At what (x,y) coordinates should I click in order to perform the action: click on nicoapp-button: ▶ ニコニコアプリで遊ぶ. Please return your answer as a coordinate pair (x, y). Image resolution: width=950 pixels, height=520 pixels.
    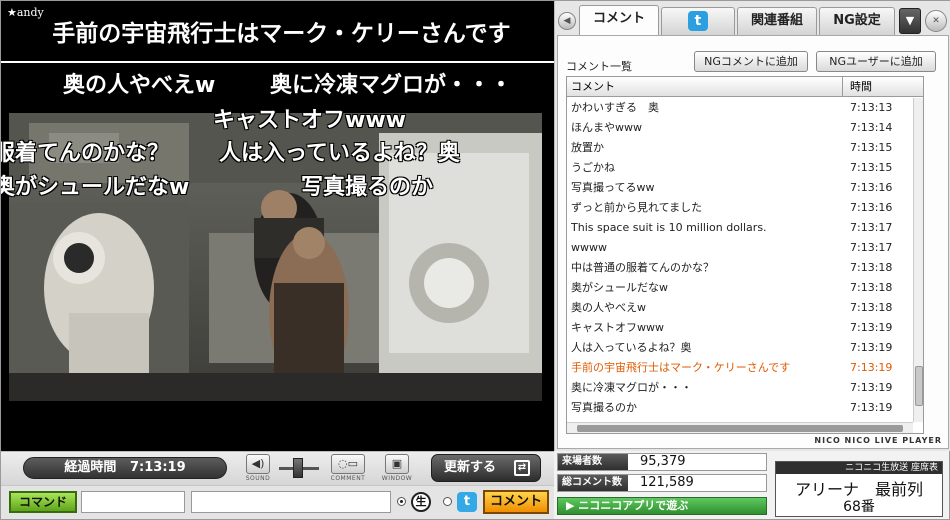
    Looking at the image, I should click on (662, 506).